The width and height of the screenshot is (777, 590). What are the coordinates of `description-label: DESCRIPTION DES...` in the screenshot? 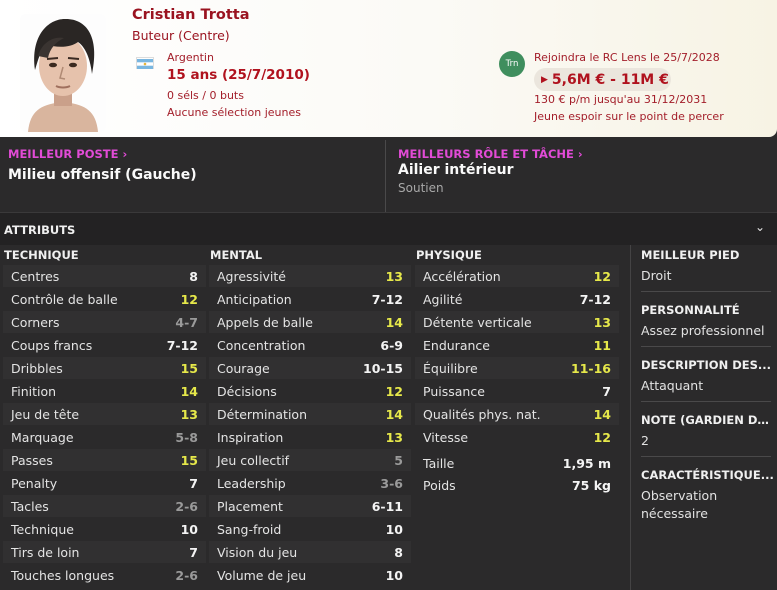 It's located at (706, 365).